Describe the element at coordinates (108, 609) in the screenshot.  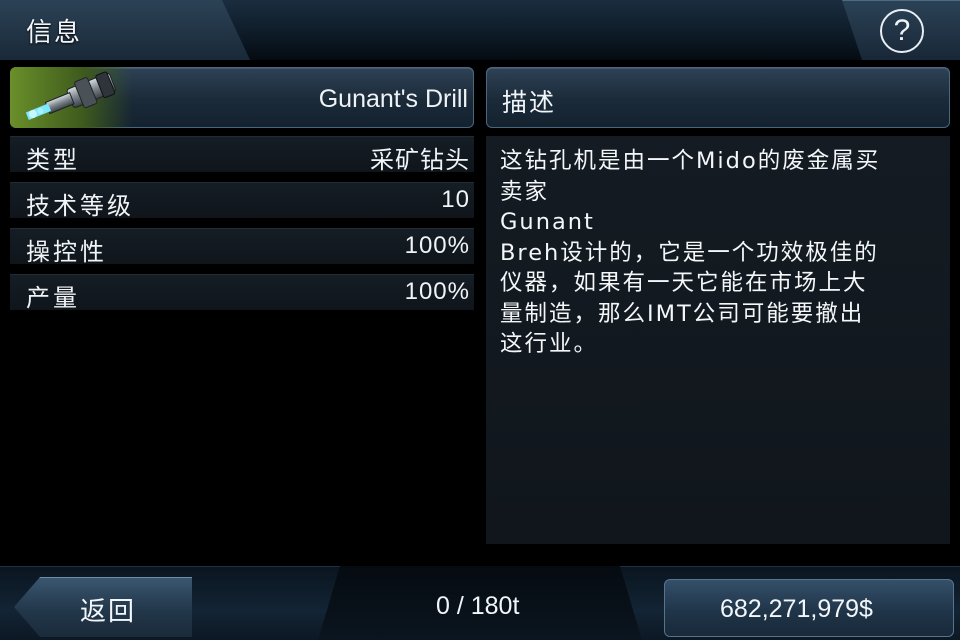
I see `back-button-label: 返回` at that location.